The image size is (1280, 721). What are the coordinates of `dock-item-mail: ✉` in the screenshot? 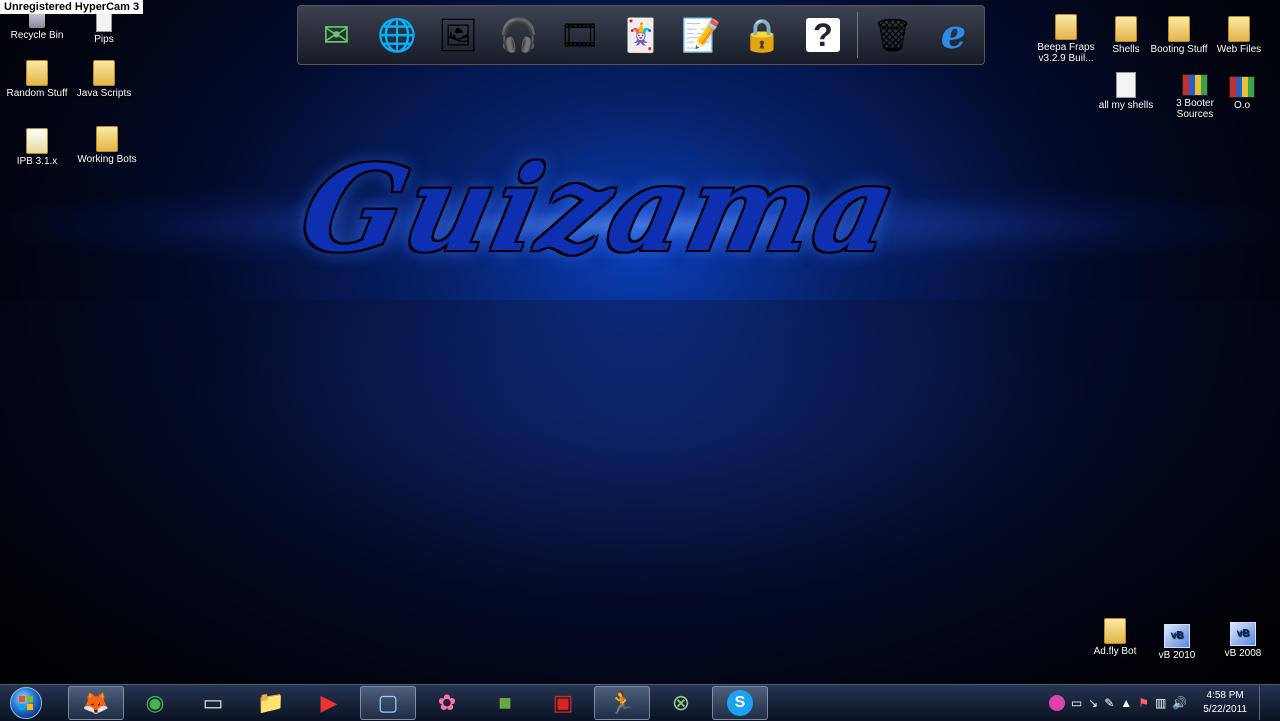 It's located at (336, 35).